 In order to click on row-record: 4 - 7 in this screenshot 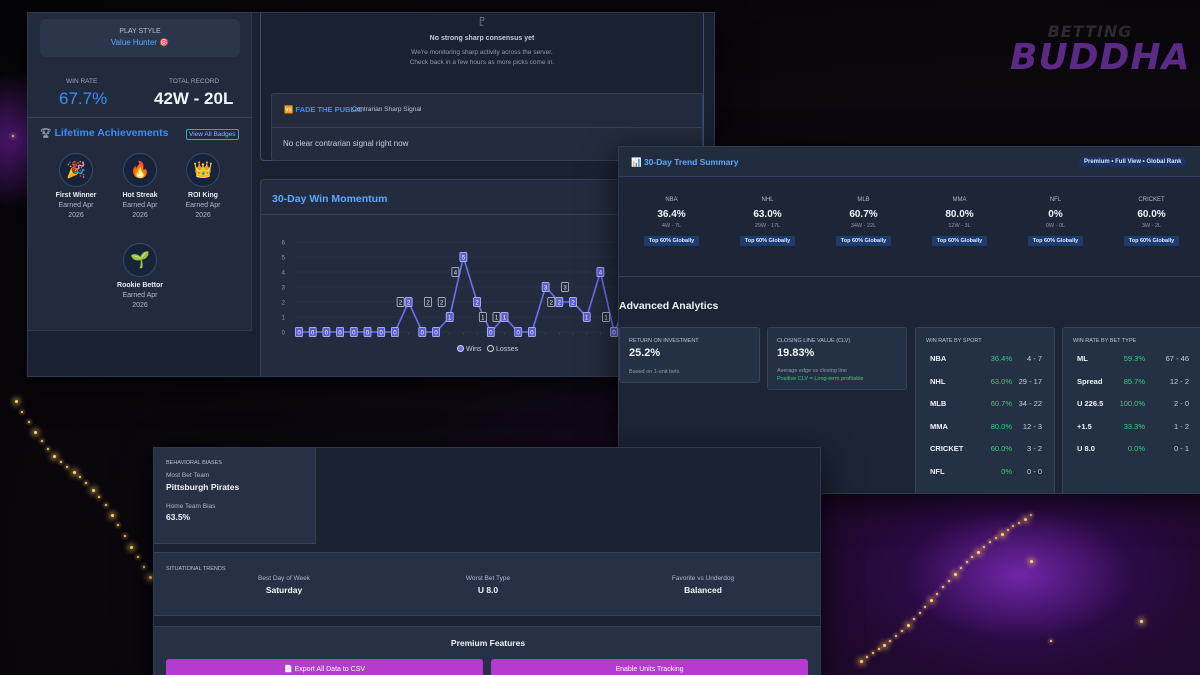, I will do `click(1034, 358)`.